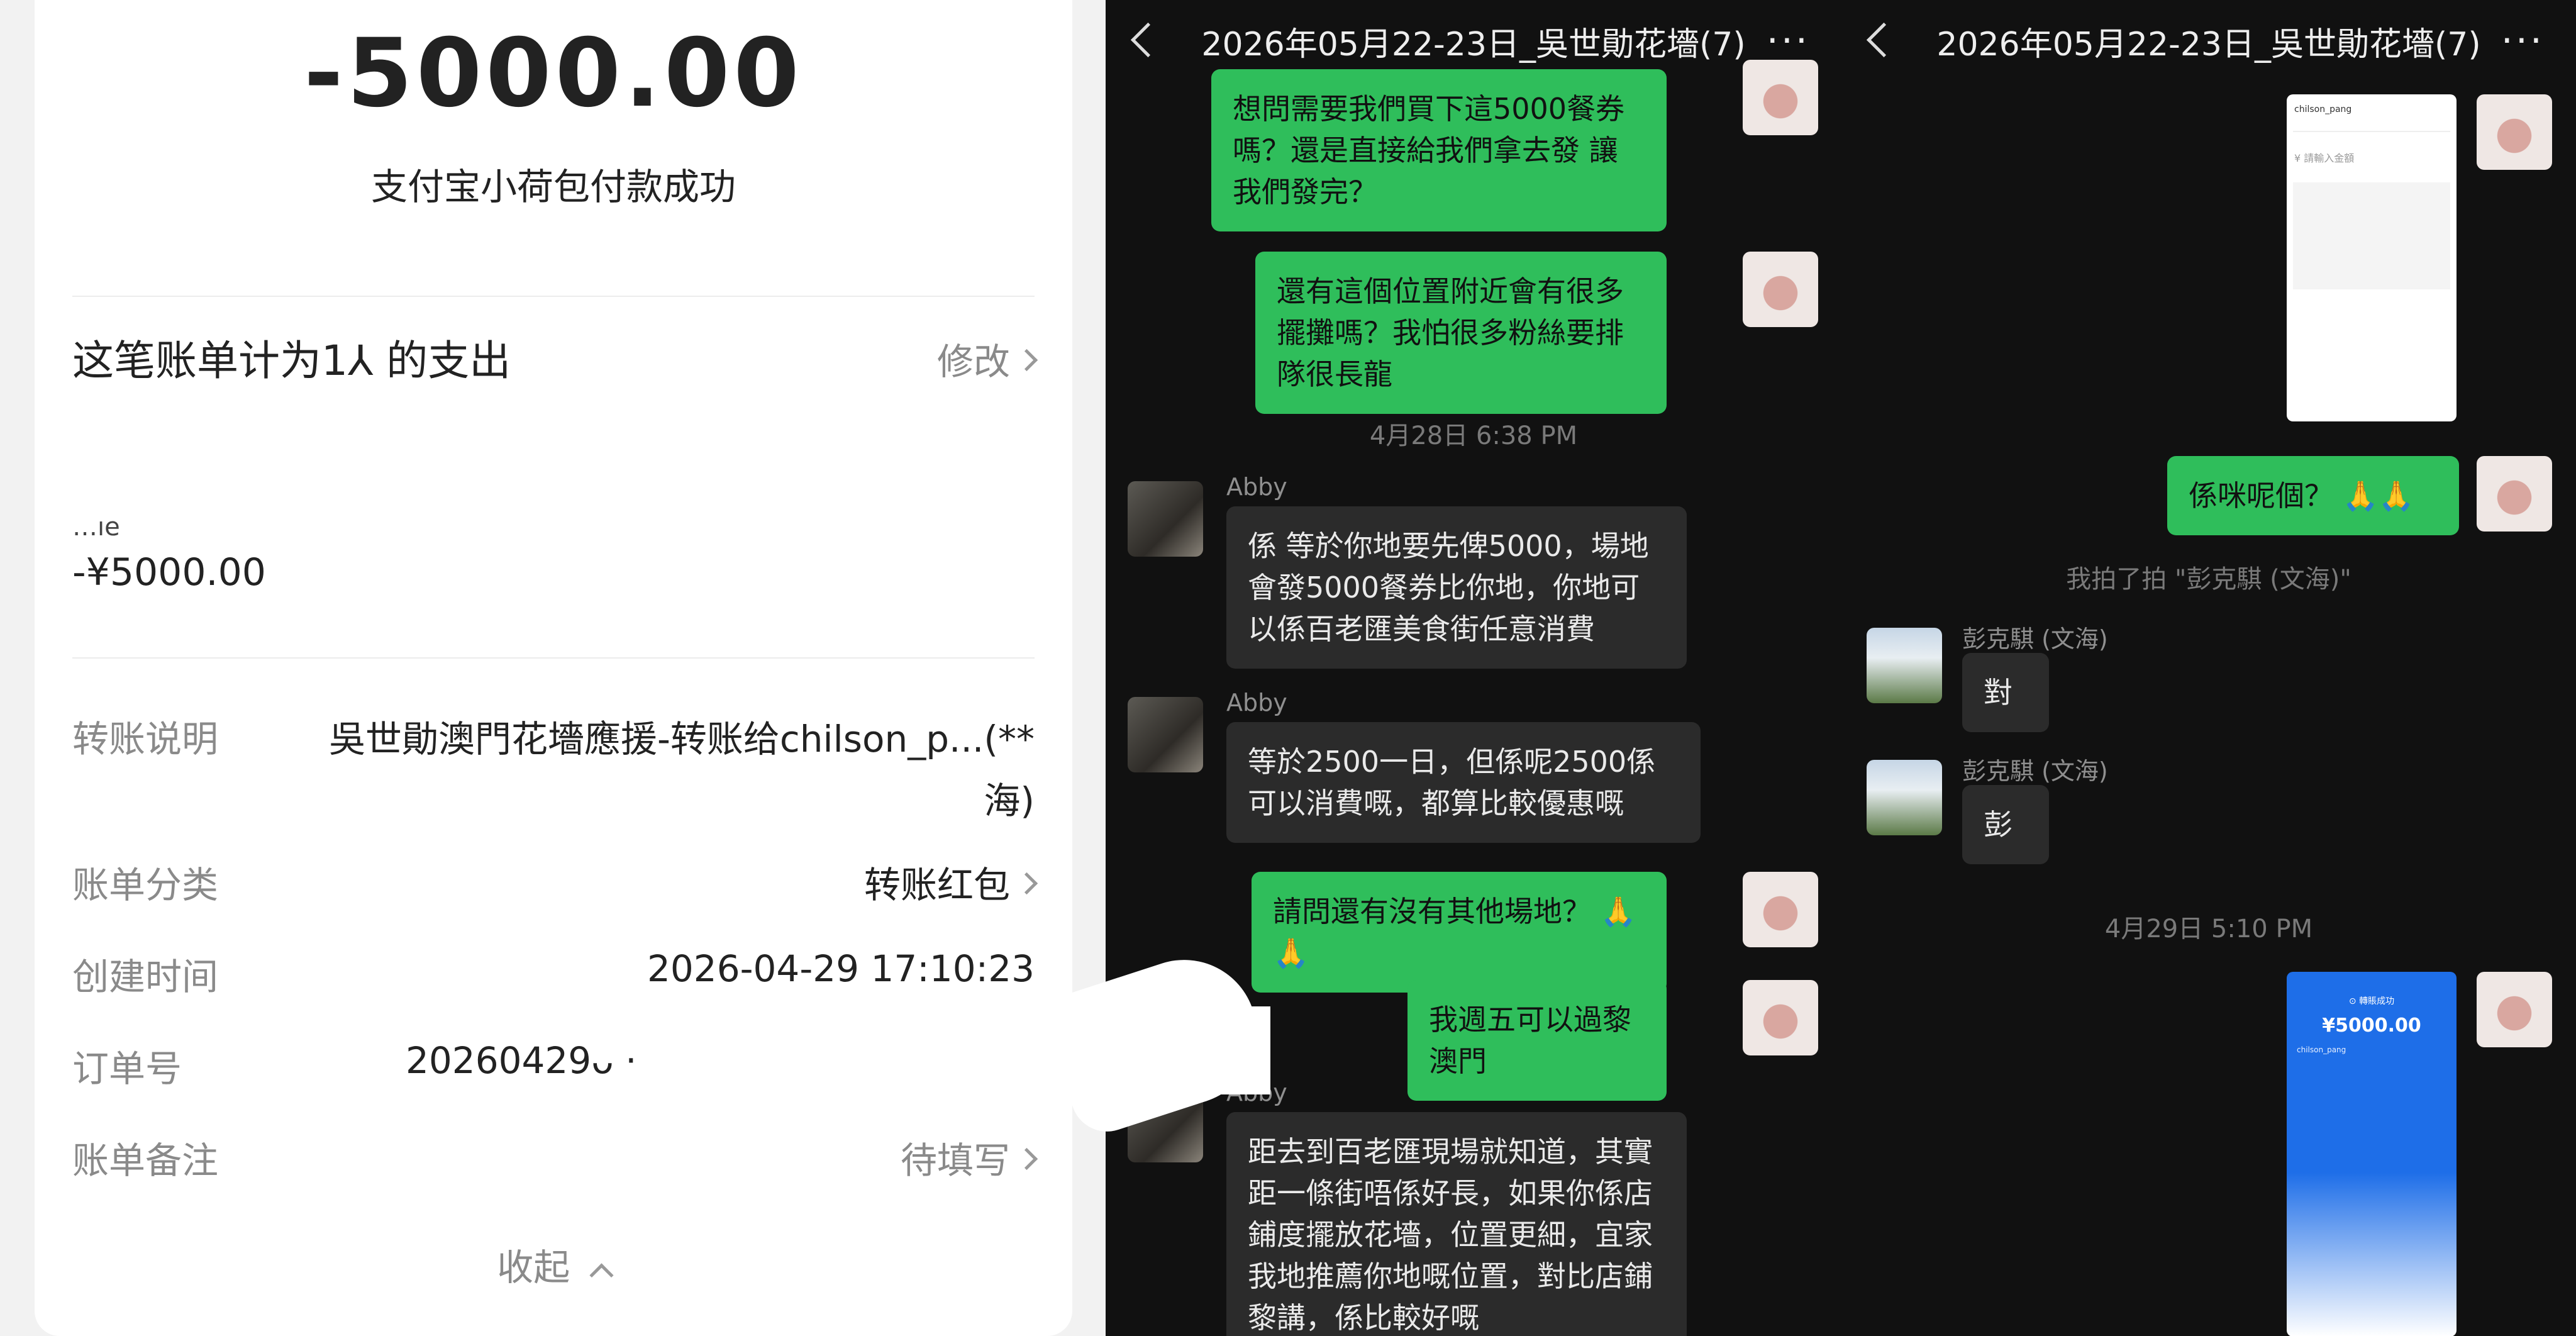  What do you see at coordinates (673, 767) in the screenshot?
I see `transfer-desc-value: 吳世勛澳門花墻應援-转账给chilson_p...(** 海)` at bounding box center [673, 767].